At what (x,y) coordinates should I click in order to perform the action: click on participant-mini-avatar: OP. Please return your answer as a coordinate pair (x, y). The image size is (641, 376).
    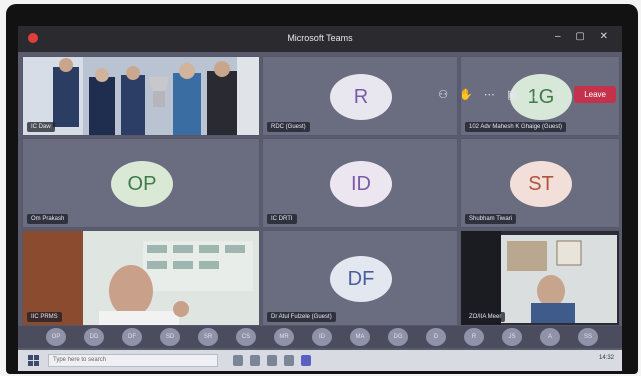
    Looking at the image, I should click on (56, 337).